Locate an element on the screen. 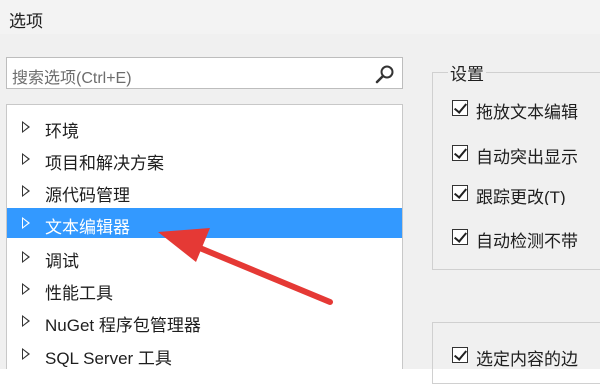 This screenshot has height=384, width=600. annotation-arrow-icon is located at coordinates (245, 266).